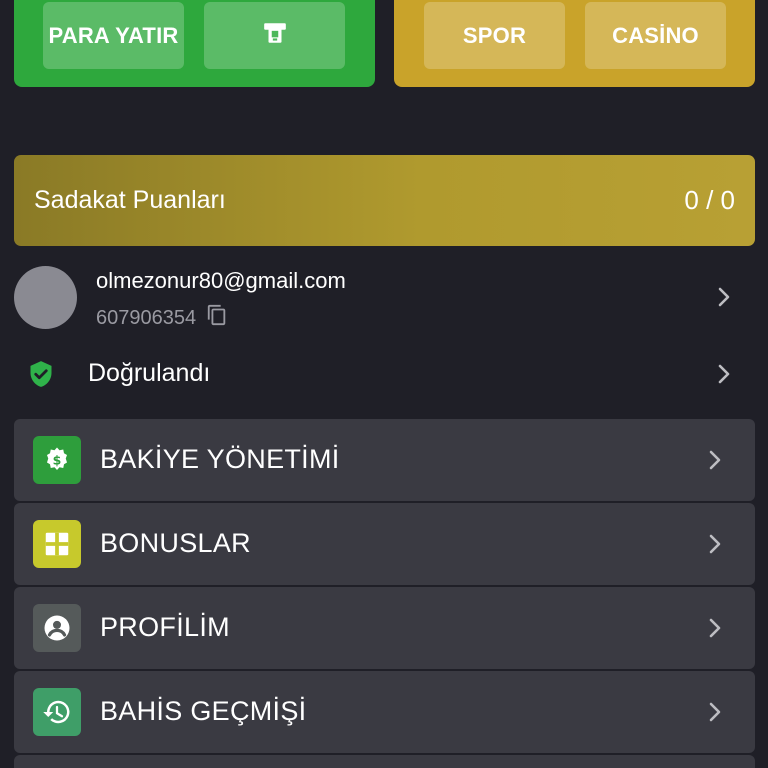 The width and height of the screenshot is (768, 768). What do you see at coordinates (217, 318) in the screenshot?
I see `copy-icon` at bounding box center [217, 318].